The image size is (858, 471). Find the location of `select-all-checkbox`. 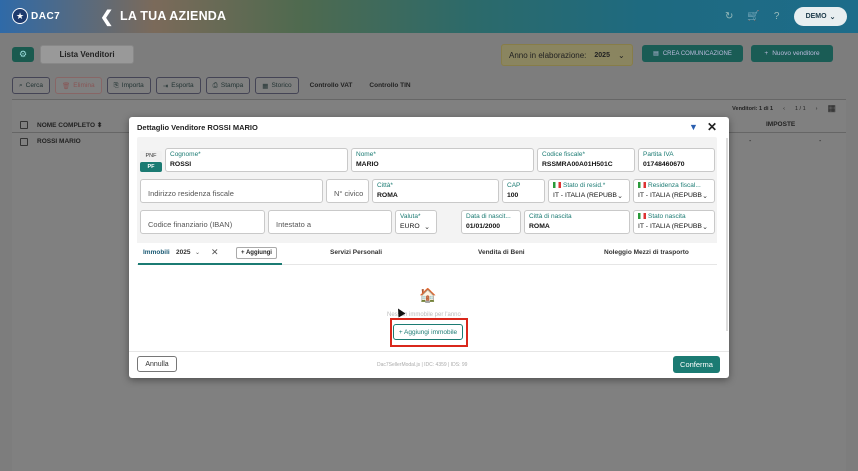

select-all-checkbox is located at coordinates (24, 125).